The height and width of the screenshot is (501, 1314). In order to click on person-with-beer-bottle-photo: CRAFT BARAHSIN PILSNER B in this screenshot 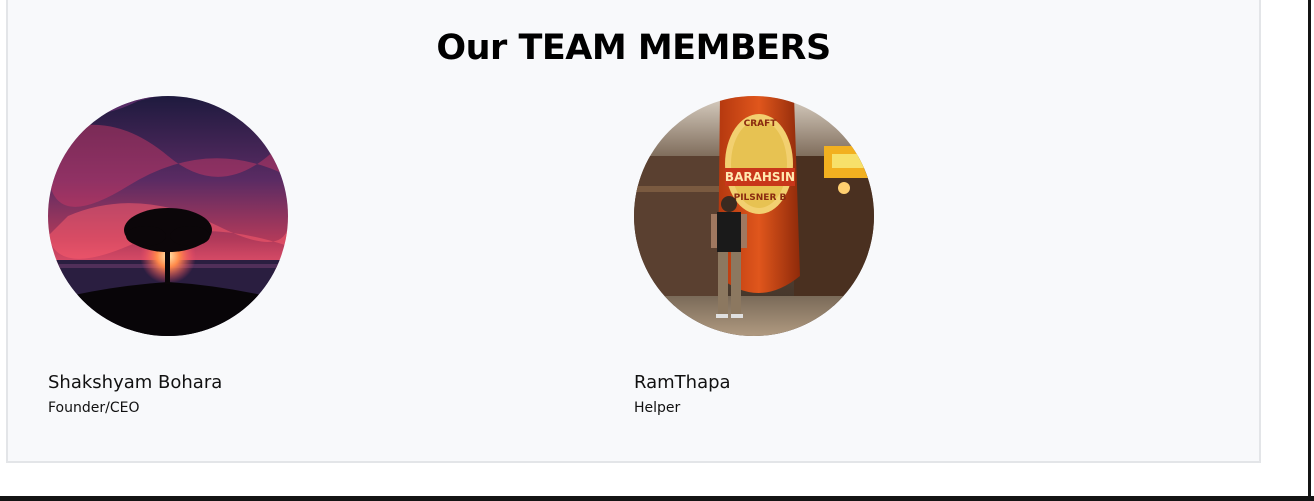, I will do `click(754, 216)`.